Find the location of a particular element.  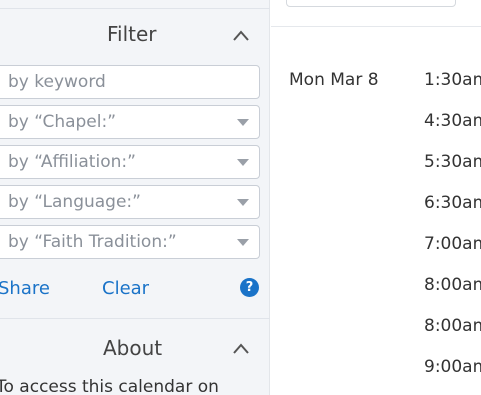

share-link: Share is located at coordinates (25, 288).